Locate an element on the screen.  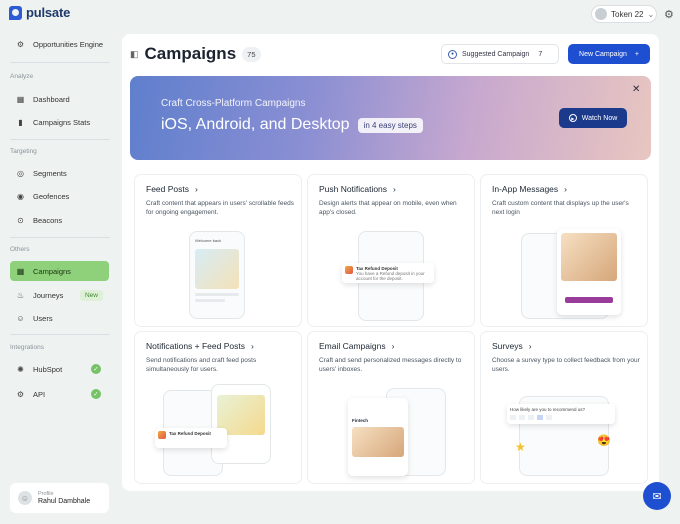
sidebar-item-label: Campaigns Stats is located at coordinates (62, 122).